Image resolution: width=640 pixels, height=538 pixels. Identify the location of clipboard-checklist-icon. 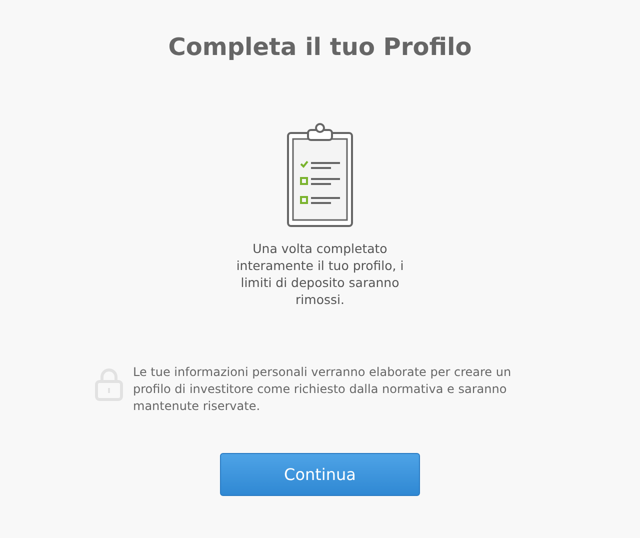
(320, 175).